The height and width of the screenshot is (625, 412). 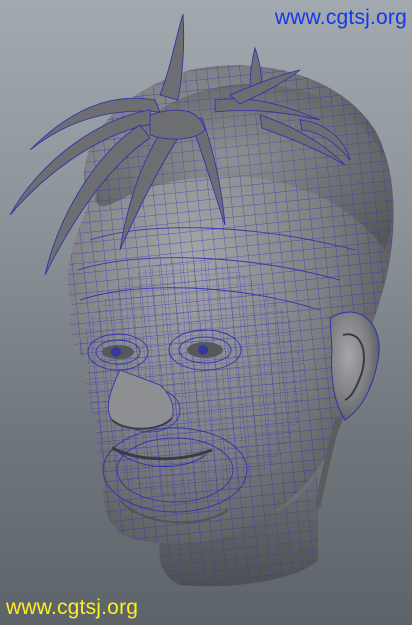 What do you see at coordinates (340, 17) in the screenshot?
I see `watermark-top: www.cgtsj.org` at bounding box center [340, 17].